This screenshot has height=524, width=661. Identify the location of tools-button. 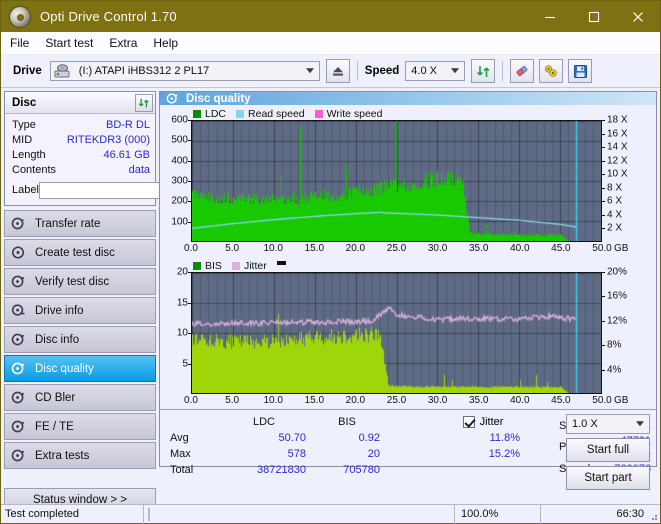
(551, 71).